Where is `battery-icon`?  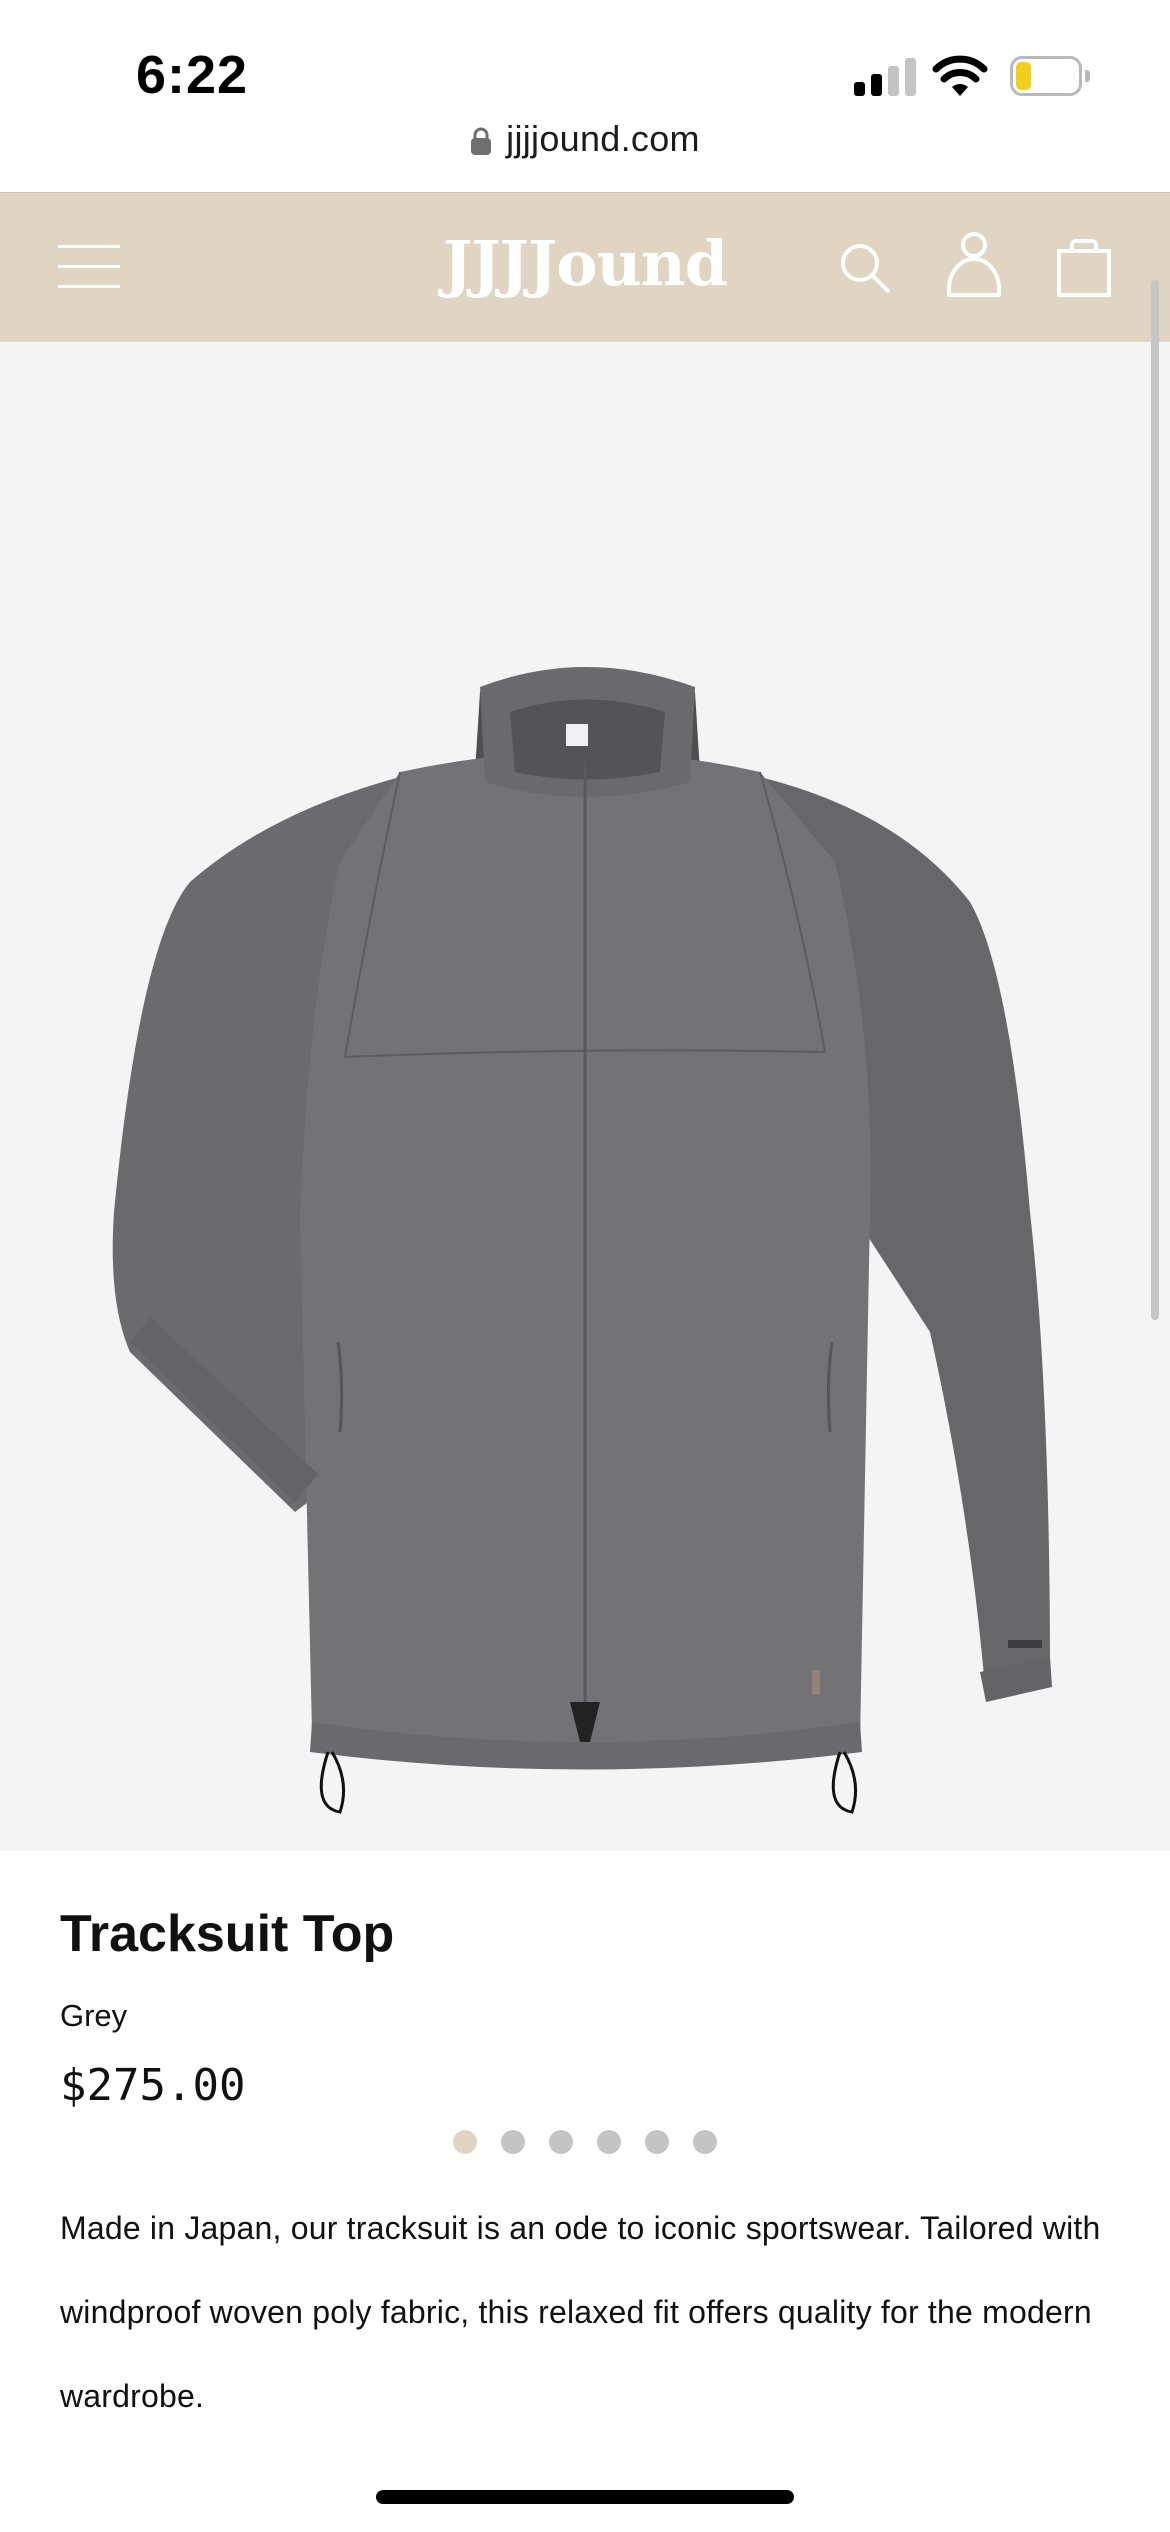 battery-icon is located at coordinates (1050, 76).